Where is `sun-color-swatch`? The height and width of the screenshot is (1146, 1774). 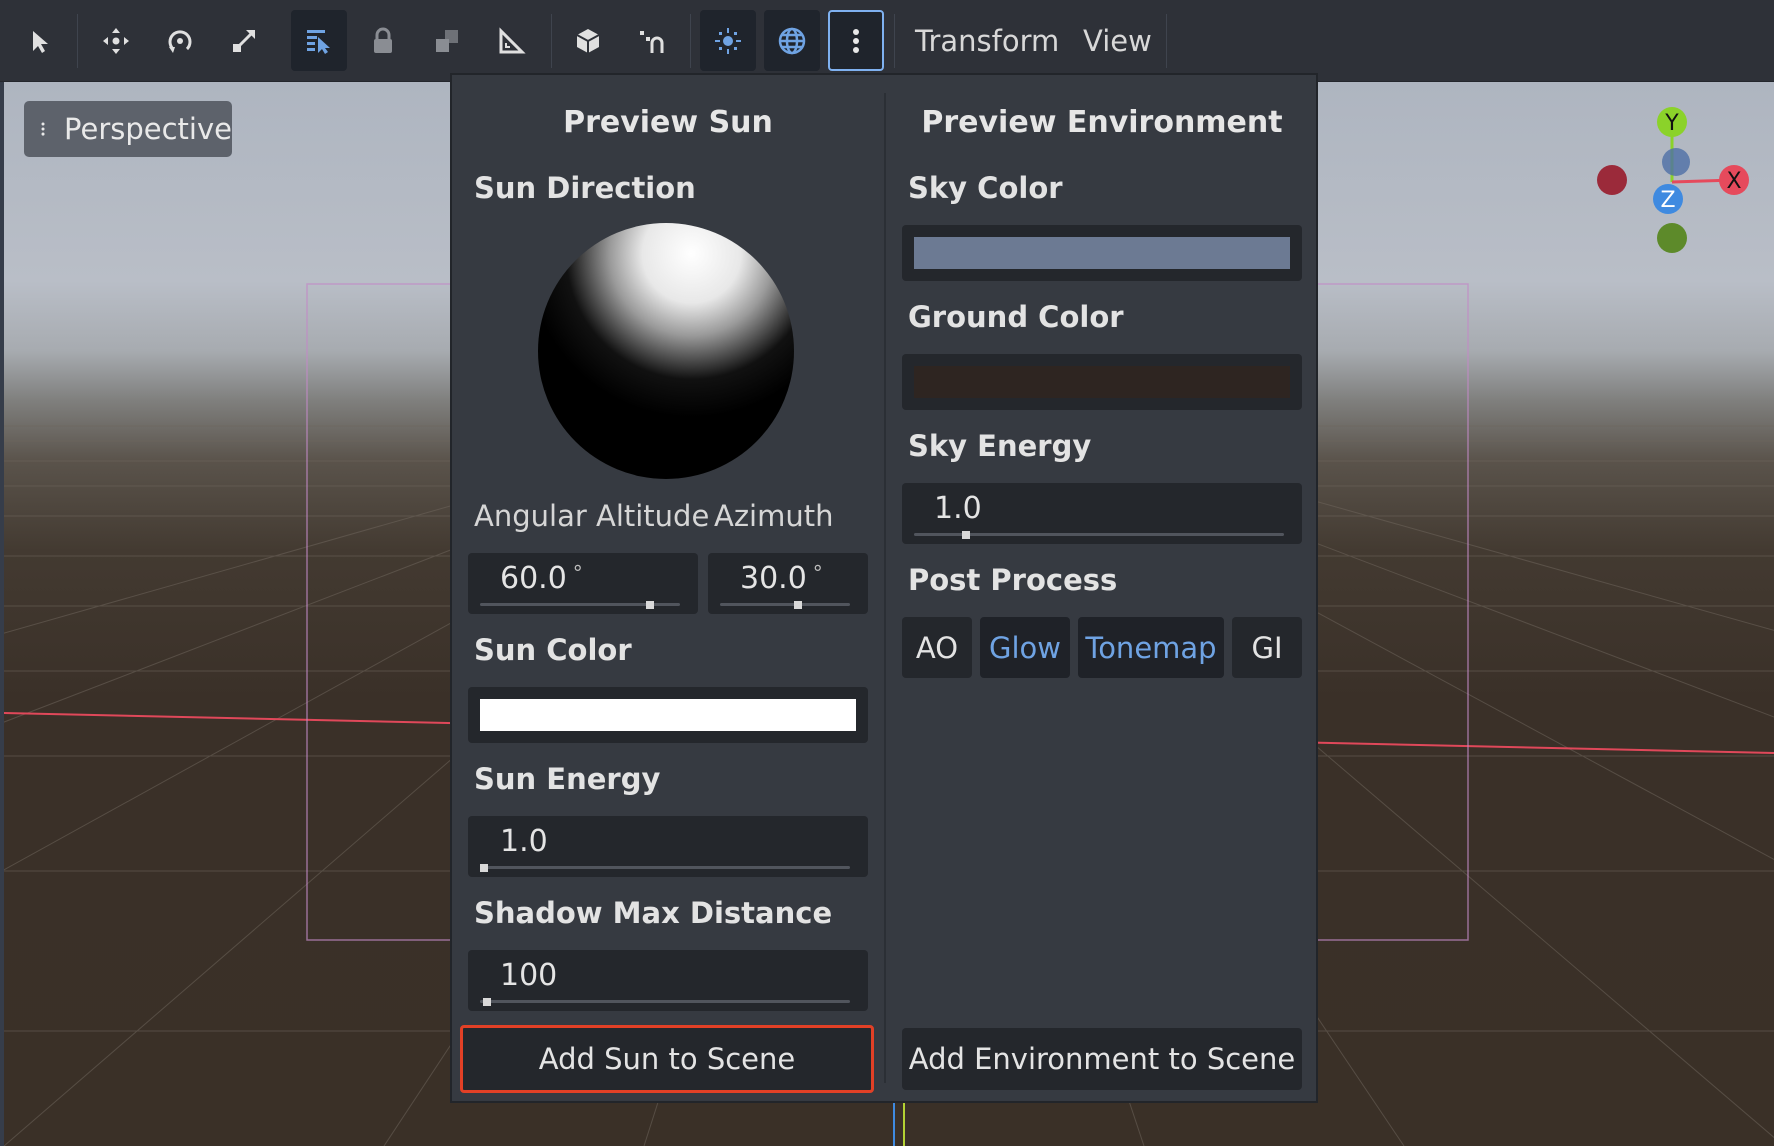
sun-color-swatch is located at coordinates (668, 715).